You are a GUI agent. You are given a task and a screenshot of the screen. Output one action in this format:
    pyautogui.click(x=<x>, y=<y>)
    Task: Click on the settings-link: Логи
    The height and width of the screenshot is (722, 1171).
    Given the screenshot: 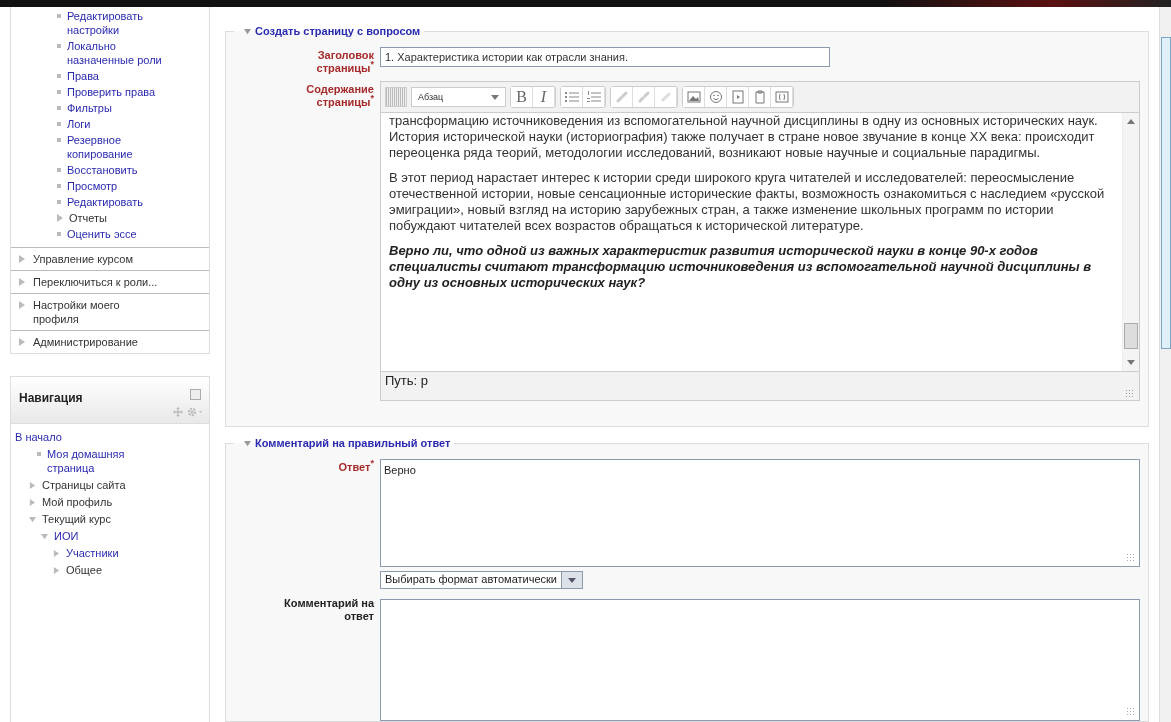 What is the action you would take?
    pyautogui.click(x=79, y=124)
    